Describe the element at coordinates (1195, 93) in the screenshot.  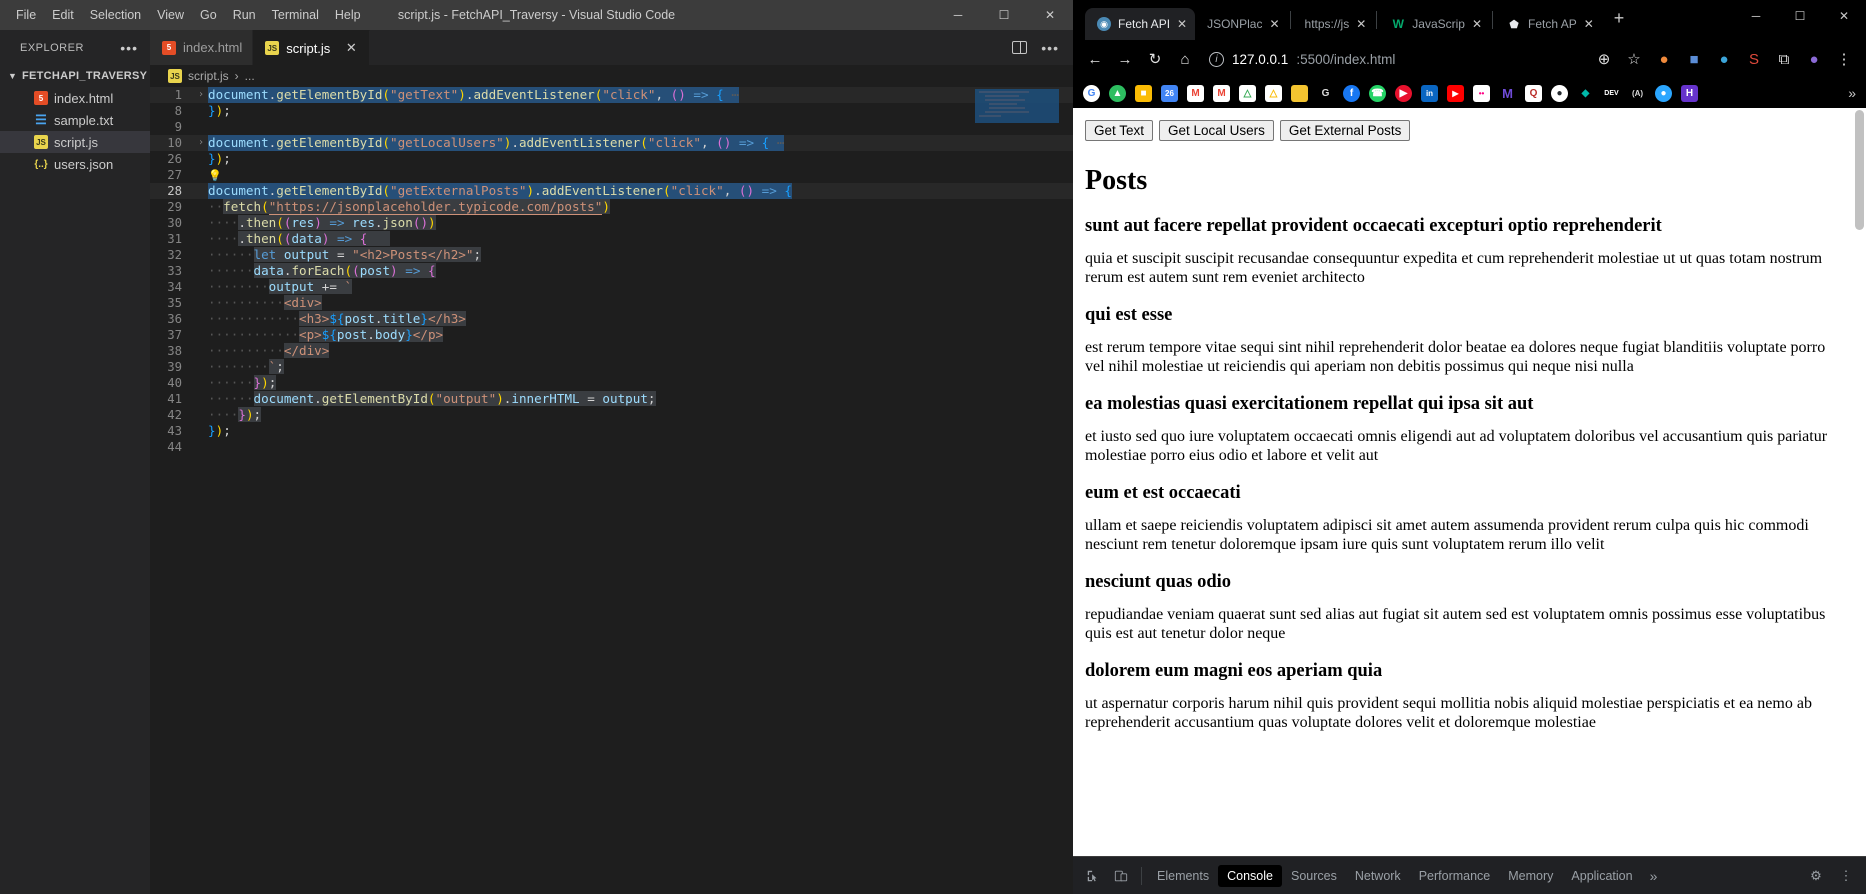
I see `gmail-bookmark: M` at that location.